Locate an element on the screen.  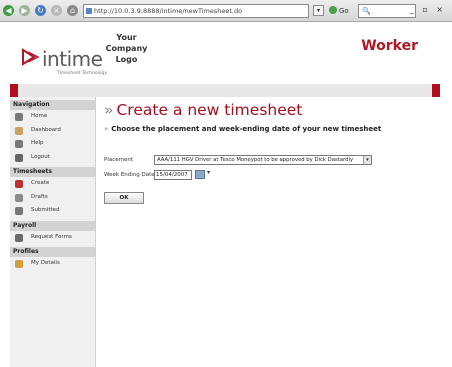
page-title: » Create a new timesheet is located at coordinates (203, 110).